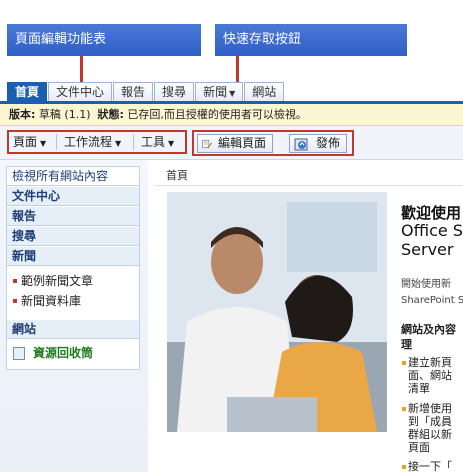  Describe the element at coordinates (73, 256) in the screenshot. I see `sidebar-item-news: 新聞` at that location.